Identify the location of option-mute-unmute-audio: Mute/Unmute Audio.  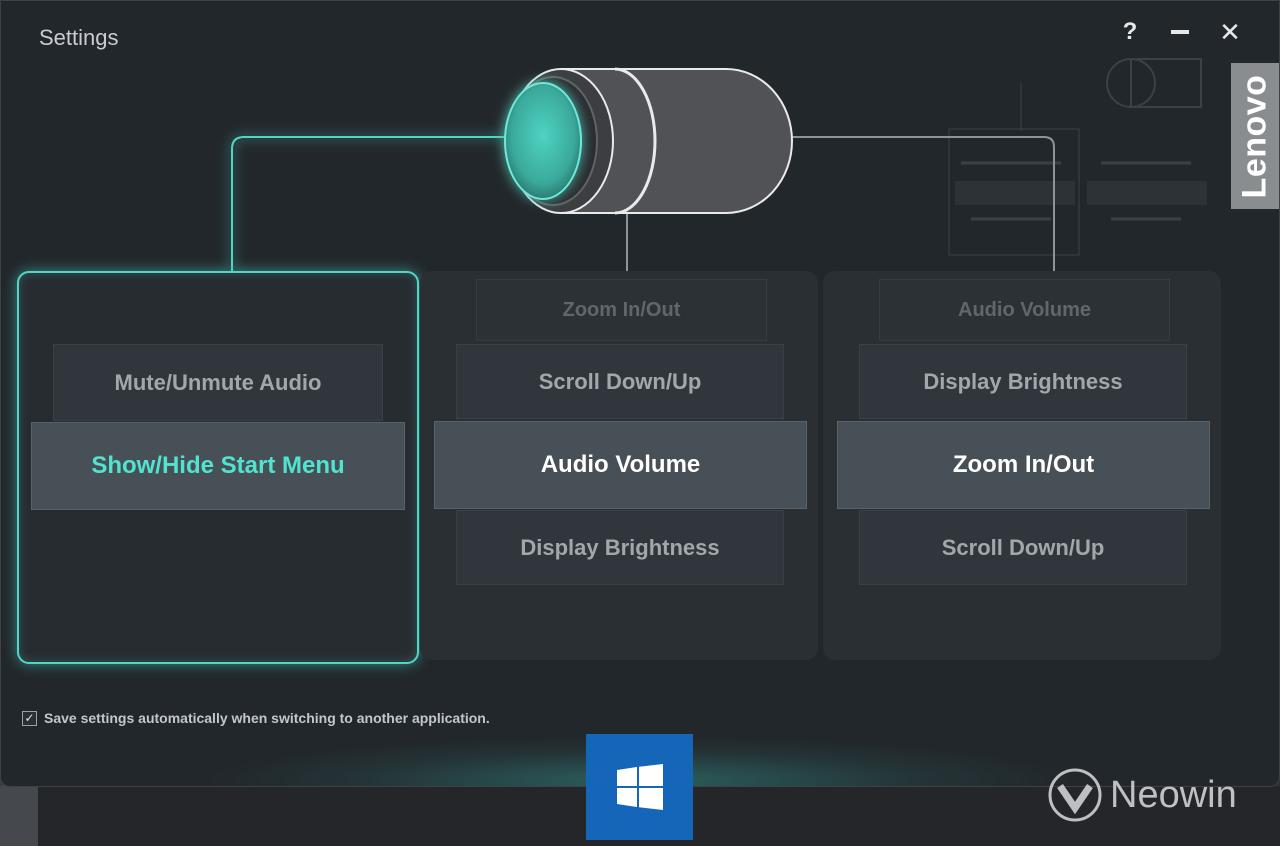
(218, 382).